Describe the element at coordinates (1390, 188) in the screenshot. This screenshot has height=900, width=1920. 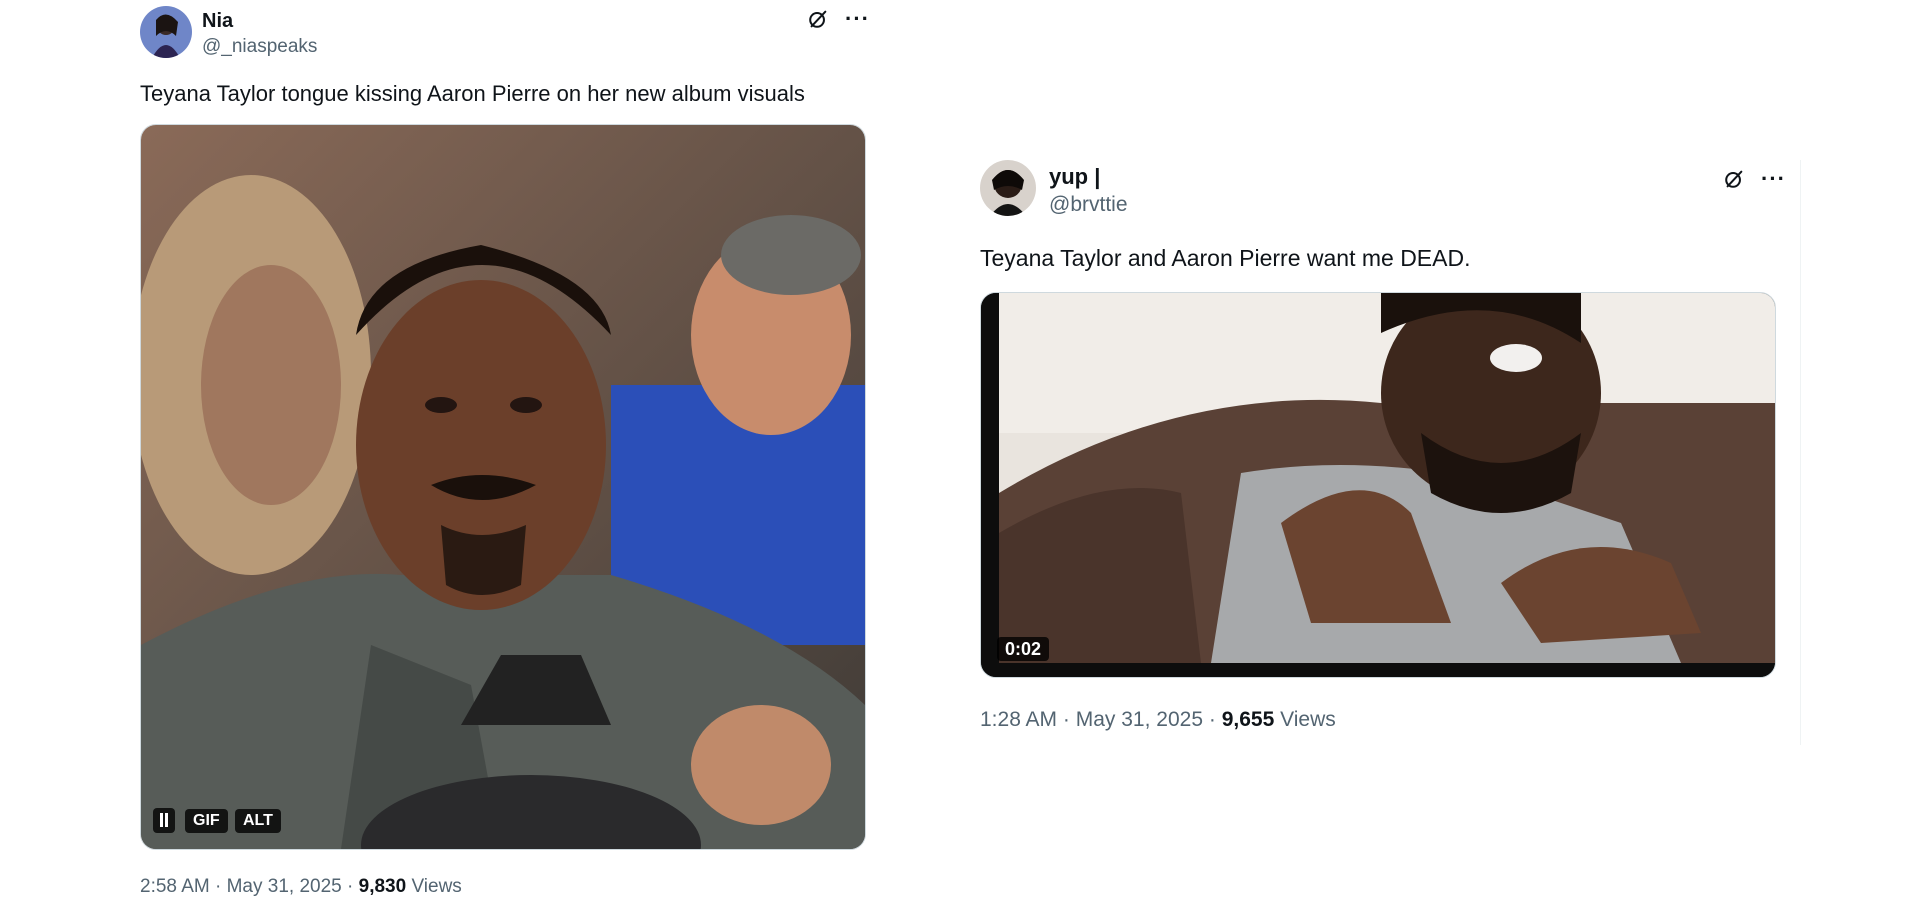
I see `tweet-header: yup | @brvttie ···` at that location.